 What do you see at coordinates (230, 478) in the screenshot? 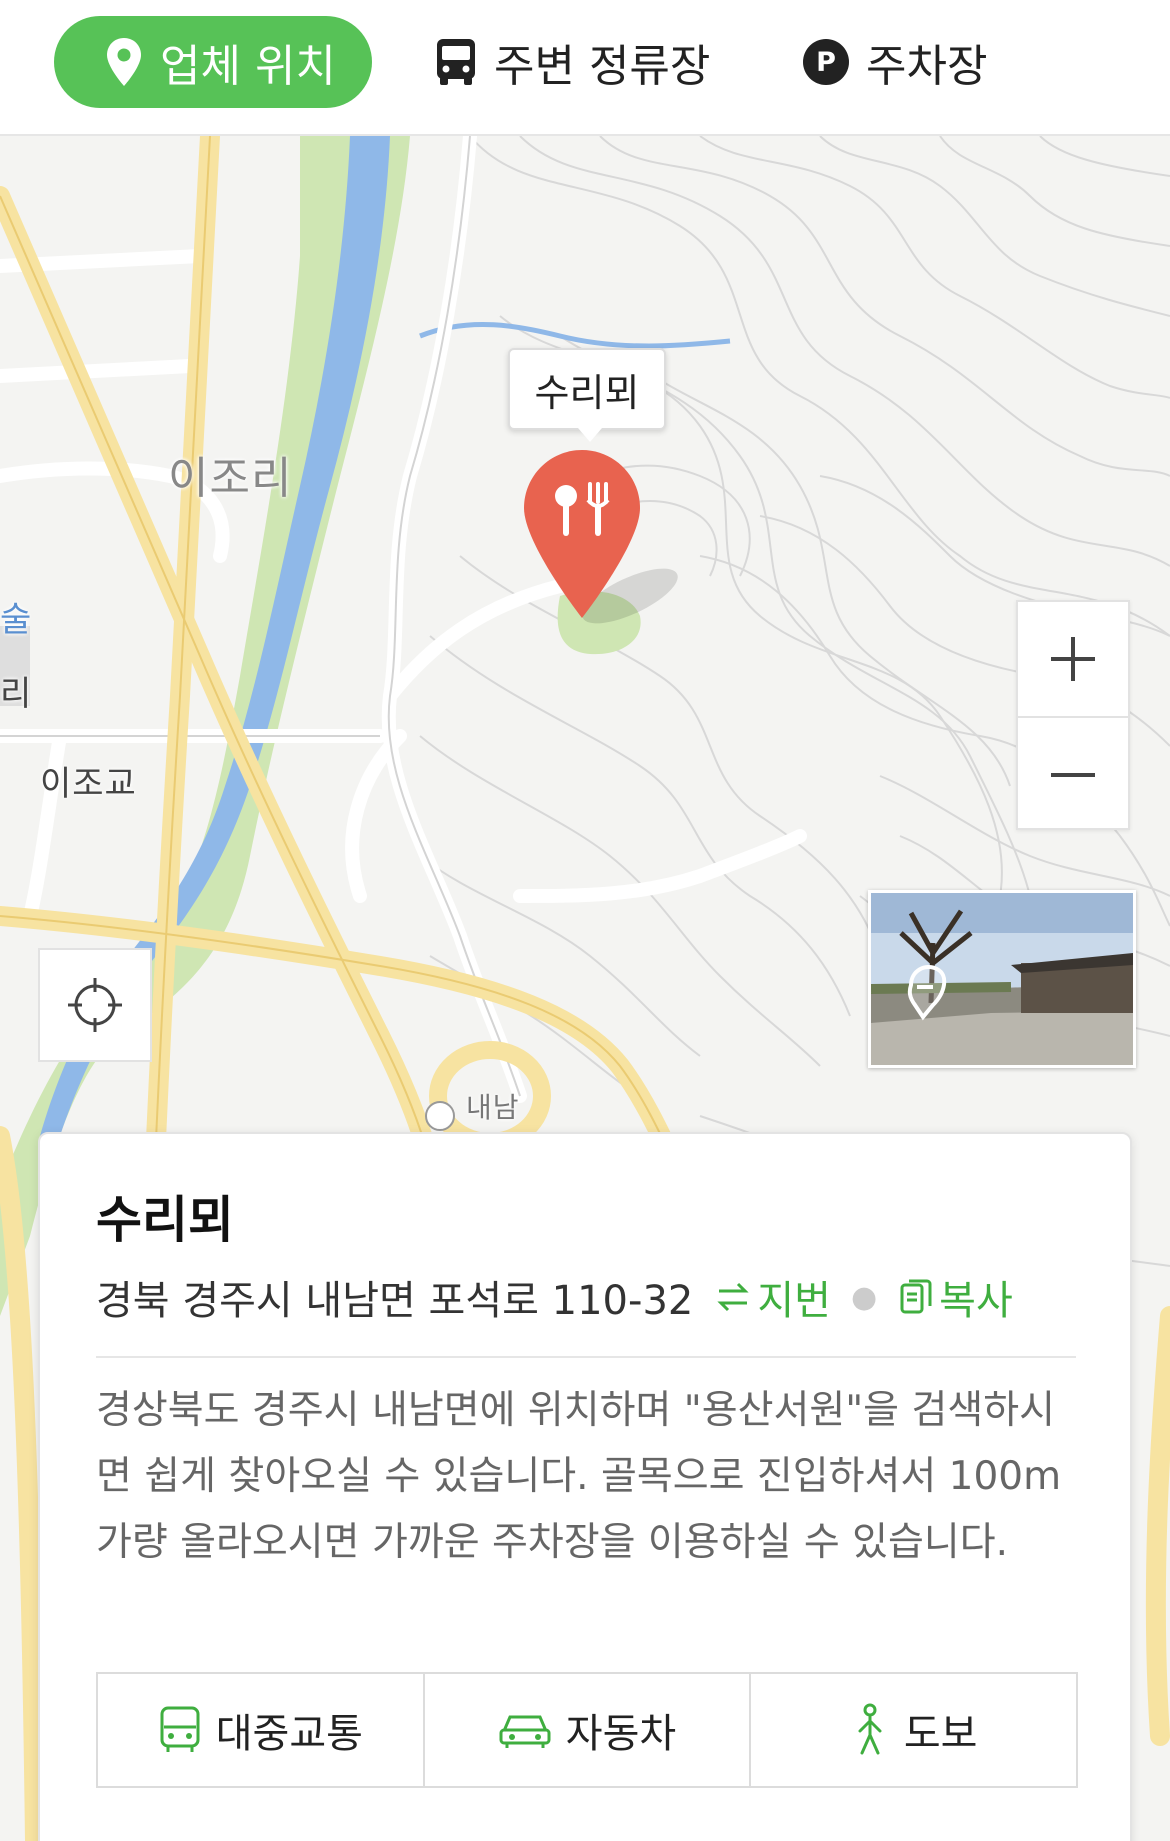
I see `place-label-ijo-ri: 이조리` at bounding box center [230, 478].